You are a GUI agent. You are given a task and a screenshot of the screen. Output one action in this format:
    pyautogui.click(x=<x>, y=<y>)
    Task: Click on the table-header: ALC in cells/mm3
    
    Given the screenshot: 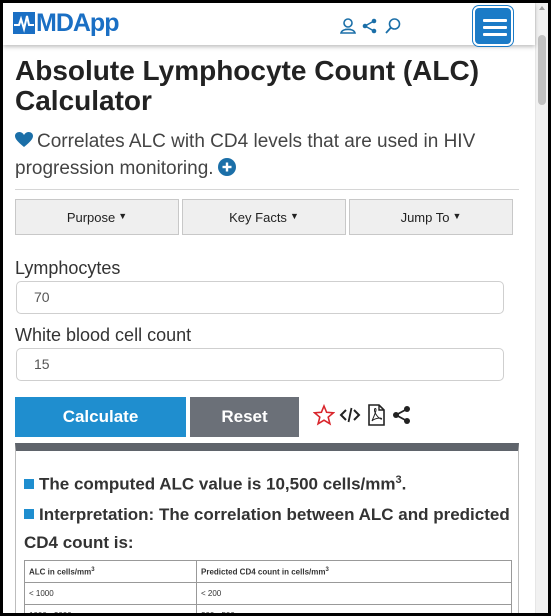 What is the action you would take?
    pyautogui.click(x=110, y=571)
    